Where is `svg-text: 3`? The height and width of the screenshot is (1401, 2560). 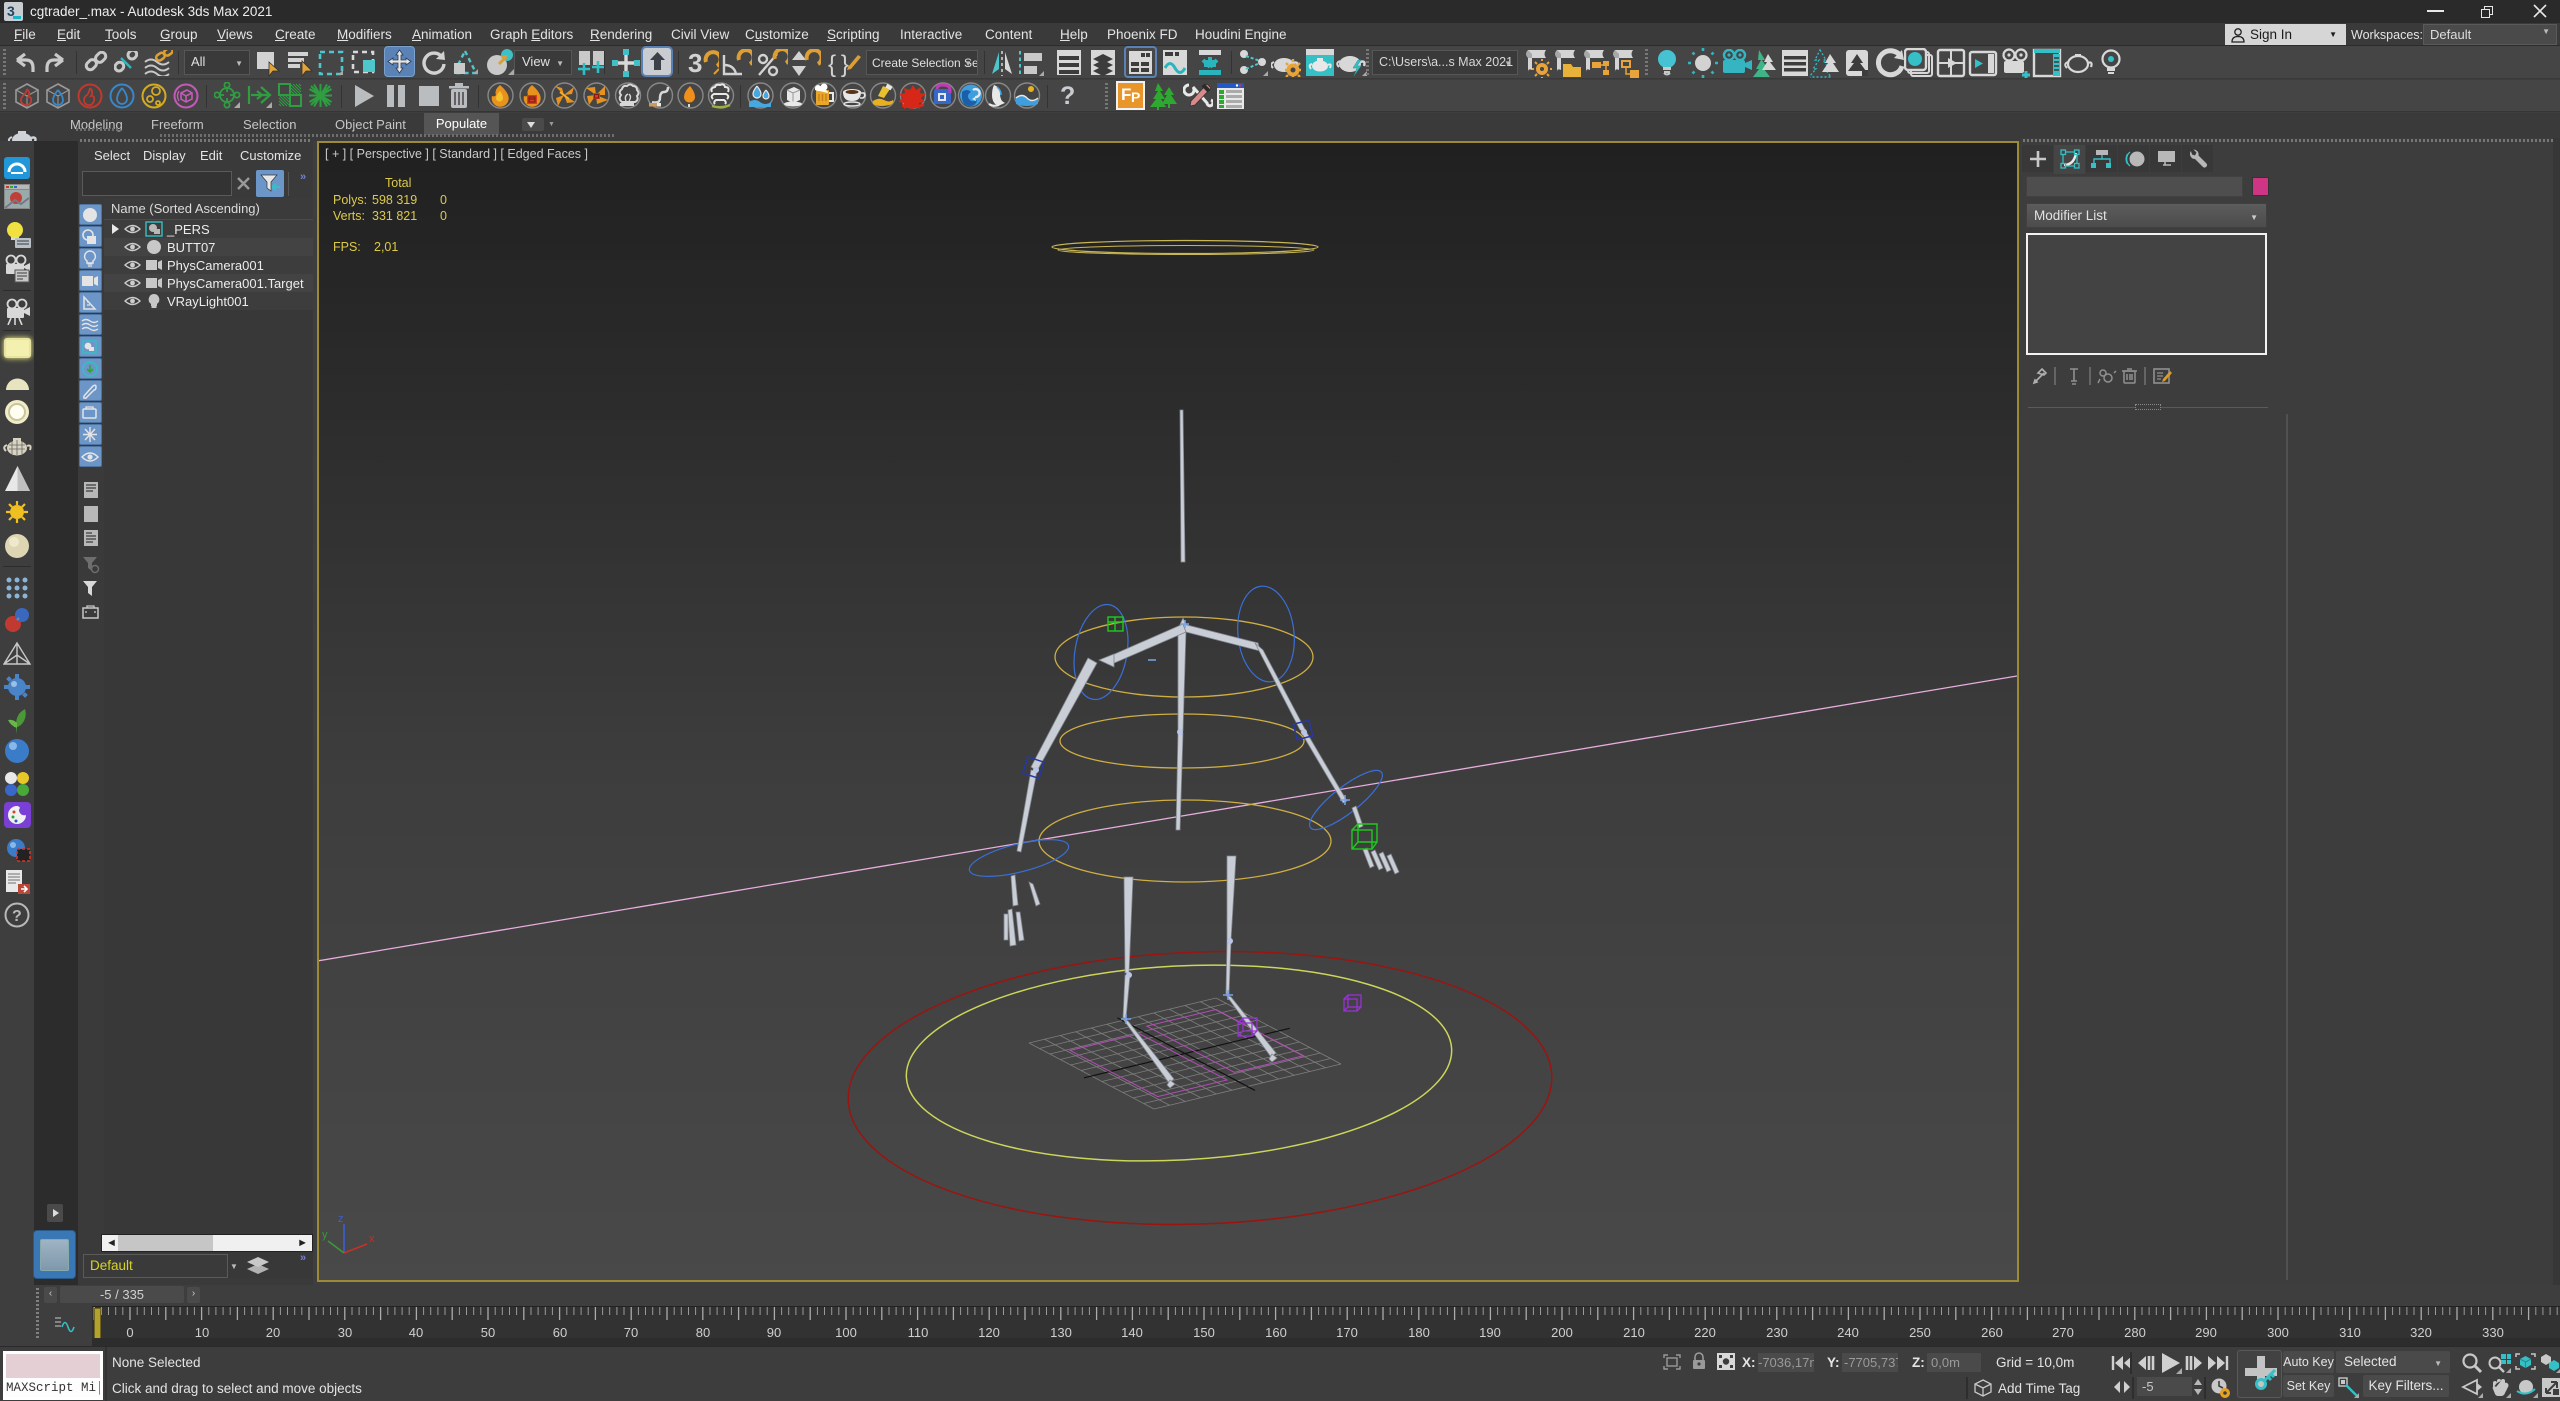 svg-text: 3 is located at coordinates (695, 63).